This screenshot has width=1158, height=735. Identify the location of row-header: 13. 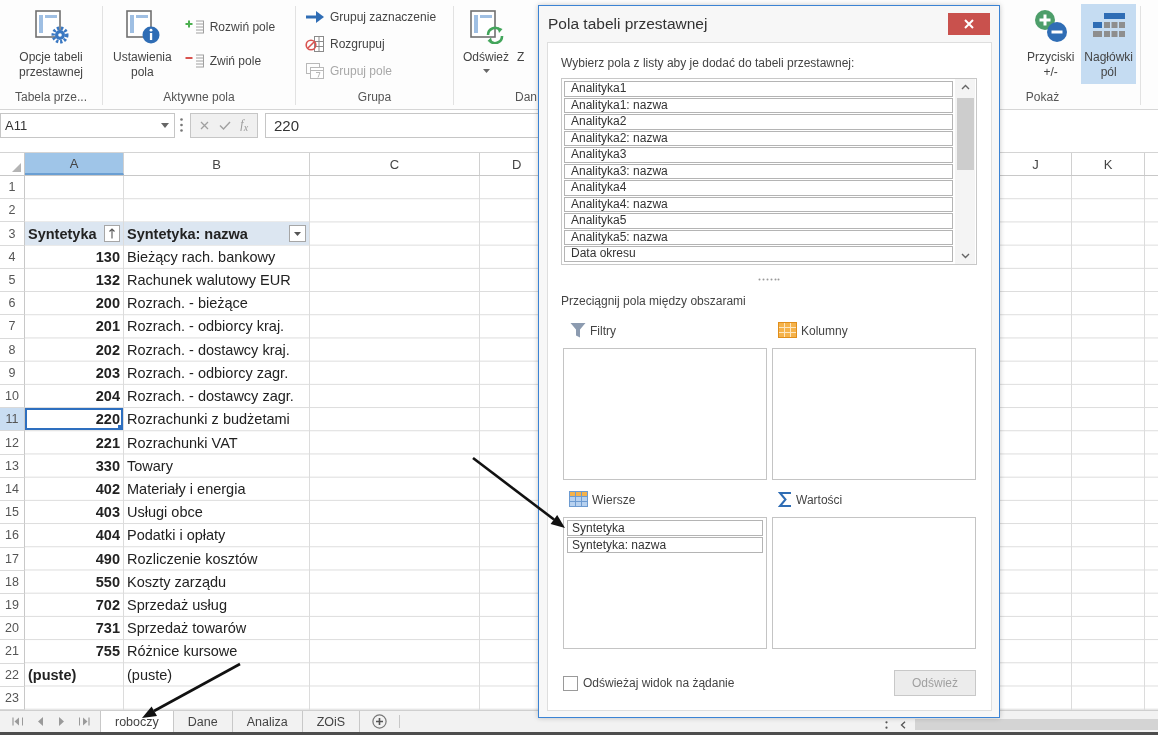
(12, 466).